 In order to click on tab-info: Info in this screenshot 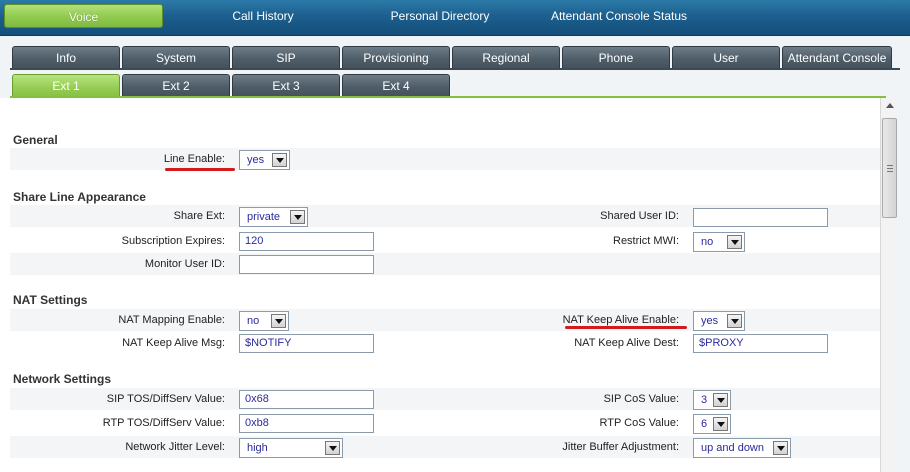, I will do `click(66, 57)`.